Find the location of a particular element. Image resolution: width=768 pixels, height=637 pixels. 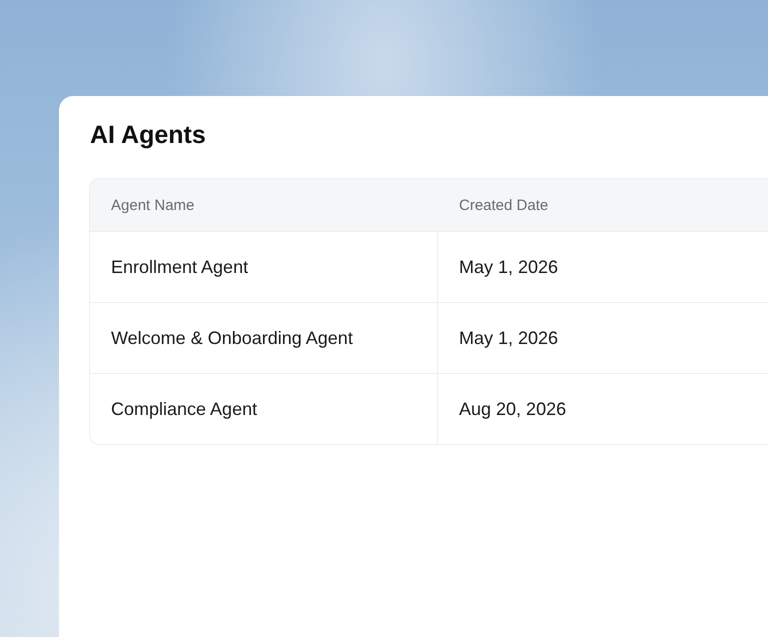

table-cell: Enrollment Agent is located at coordinates (264, 267).